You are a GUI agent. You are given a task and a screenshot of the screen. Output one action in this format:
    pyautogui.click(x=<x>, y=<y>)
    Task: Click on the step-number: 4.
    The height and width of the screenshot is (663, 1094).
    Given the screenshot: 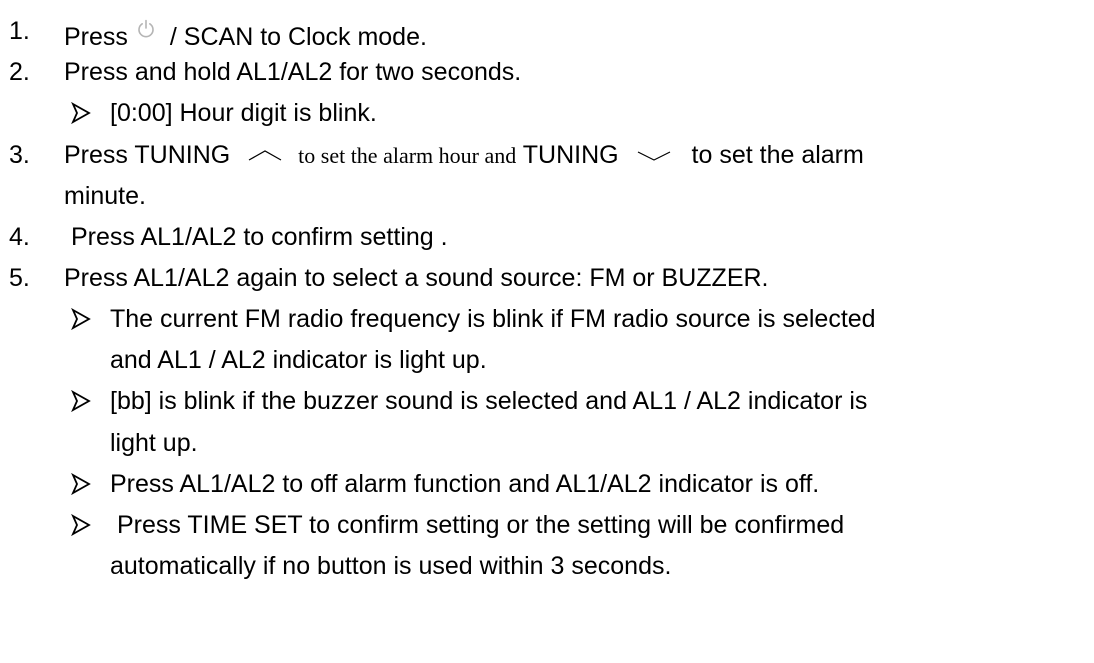 What is the action you would take?
    pyautogui.click(x=19, y=237)
    